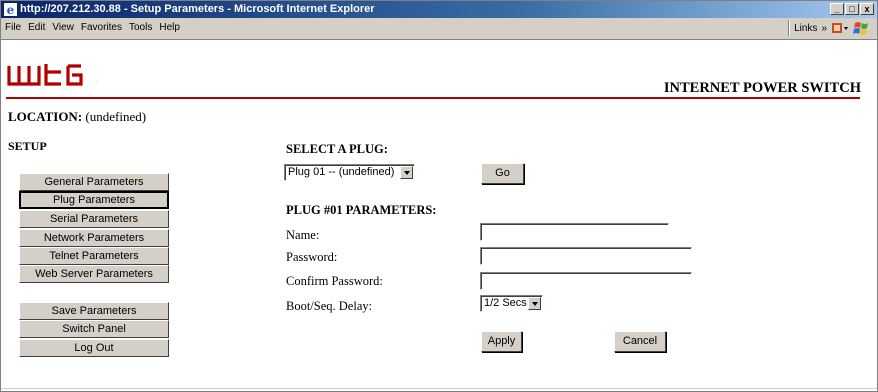 The width and height of the screenshot is (878, 392). What do you see at coordinates (837, 9) in the screenshot?
I see `minimize-button: _` at bounding box center [837, 9].